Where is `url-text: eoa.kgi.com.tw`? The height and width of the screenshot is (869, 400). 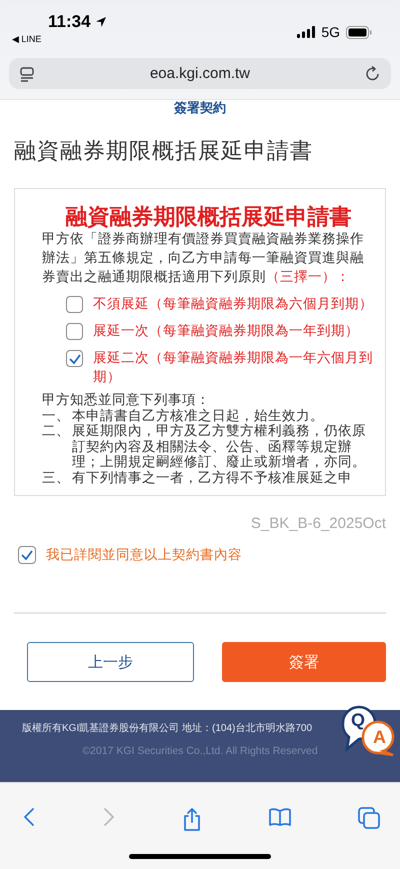
url-text: eoa.kgi.com.tw is located at coordinates (200, 73).